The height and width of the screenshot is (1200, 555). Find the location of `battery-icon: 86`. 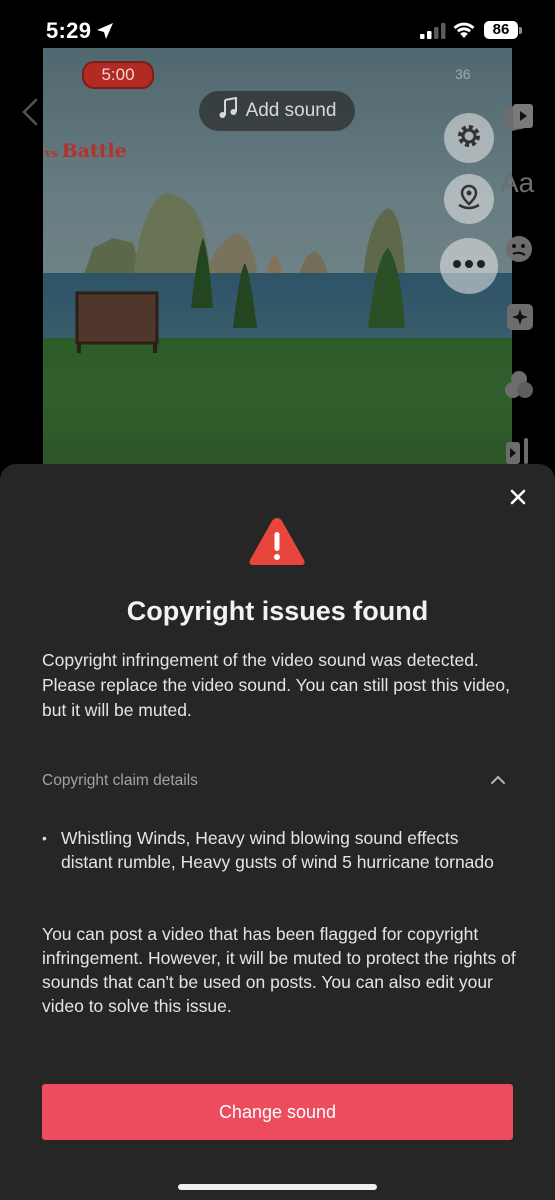

battery-icon: 86 is located at coordinates (501, 30).